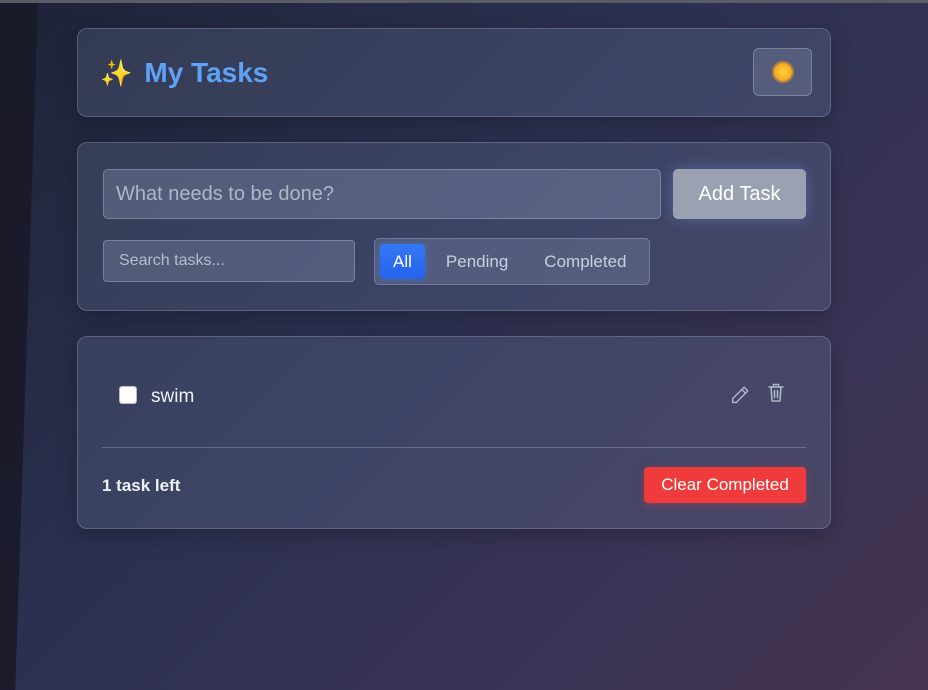 The image size is (928, 690). I want to click on filter-pending-button: Pending, so click(477, 261).